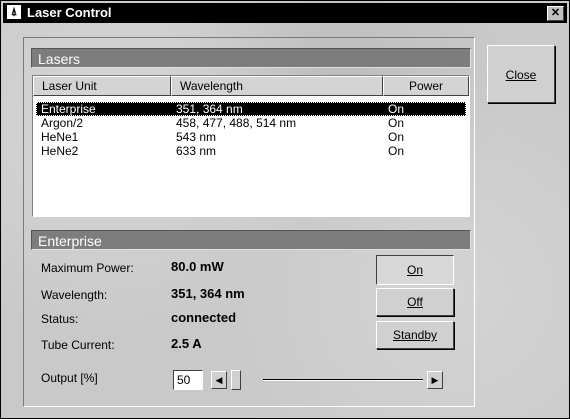 The width and height of the screenshot is (570, 419). I want to click on tube-current-value: 2.5 A, so click(186, 343).